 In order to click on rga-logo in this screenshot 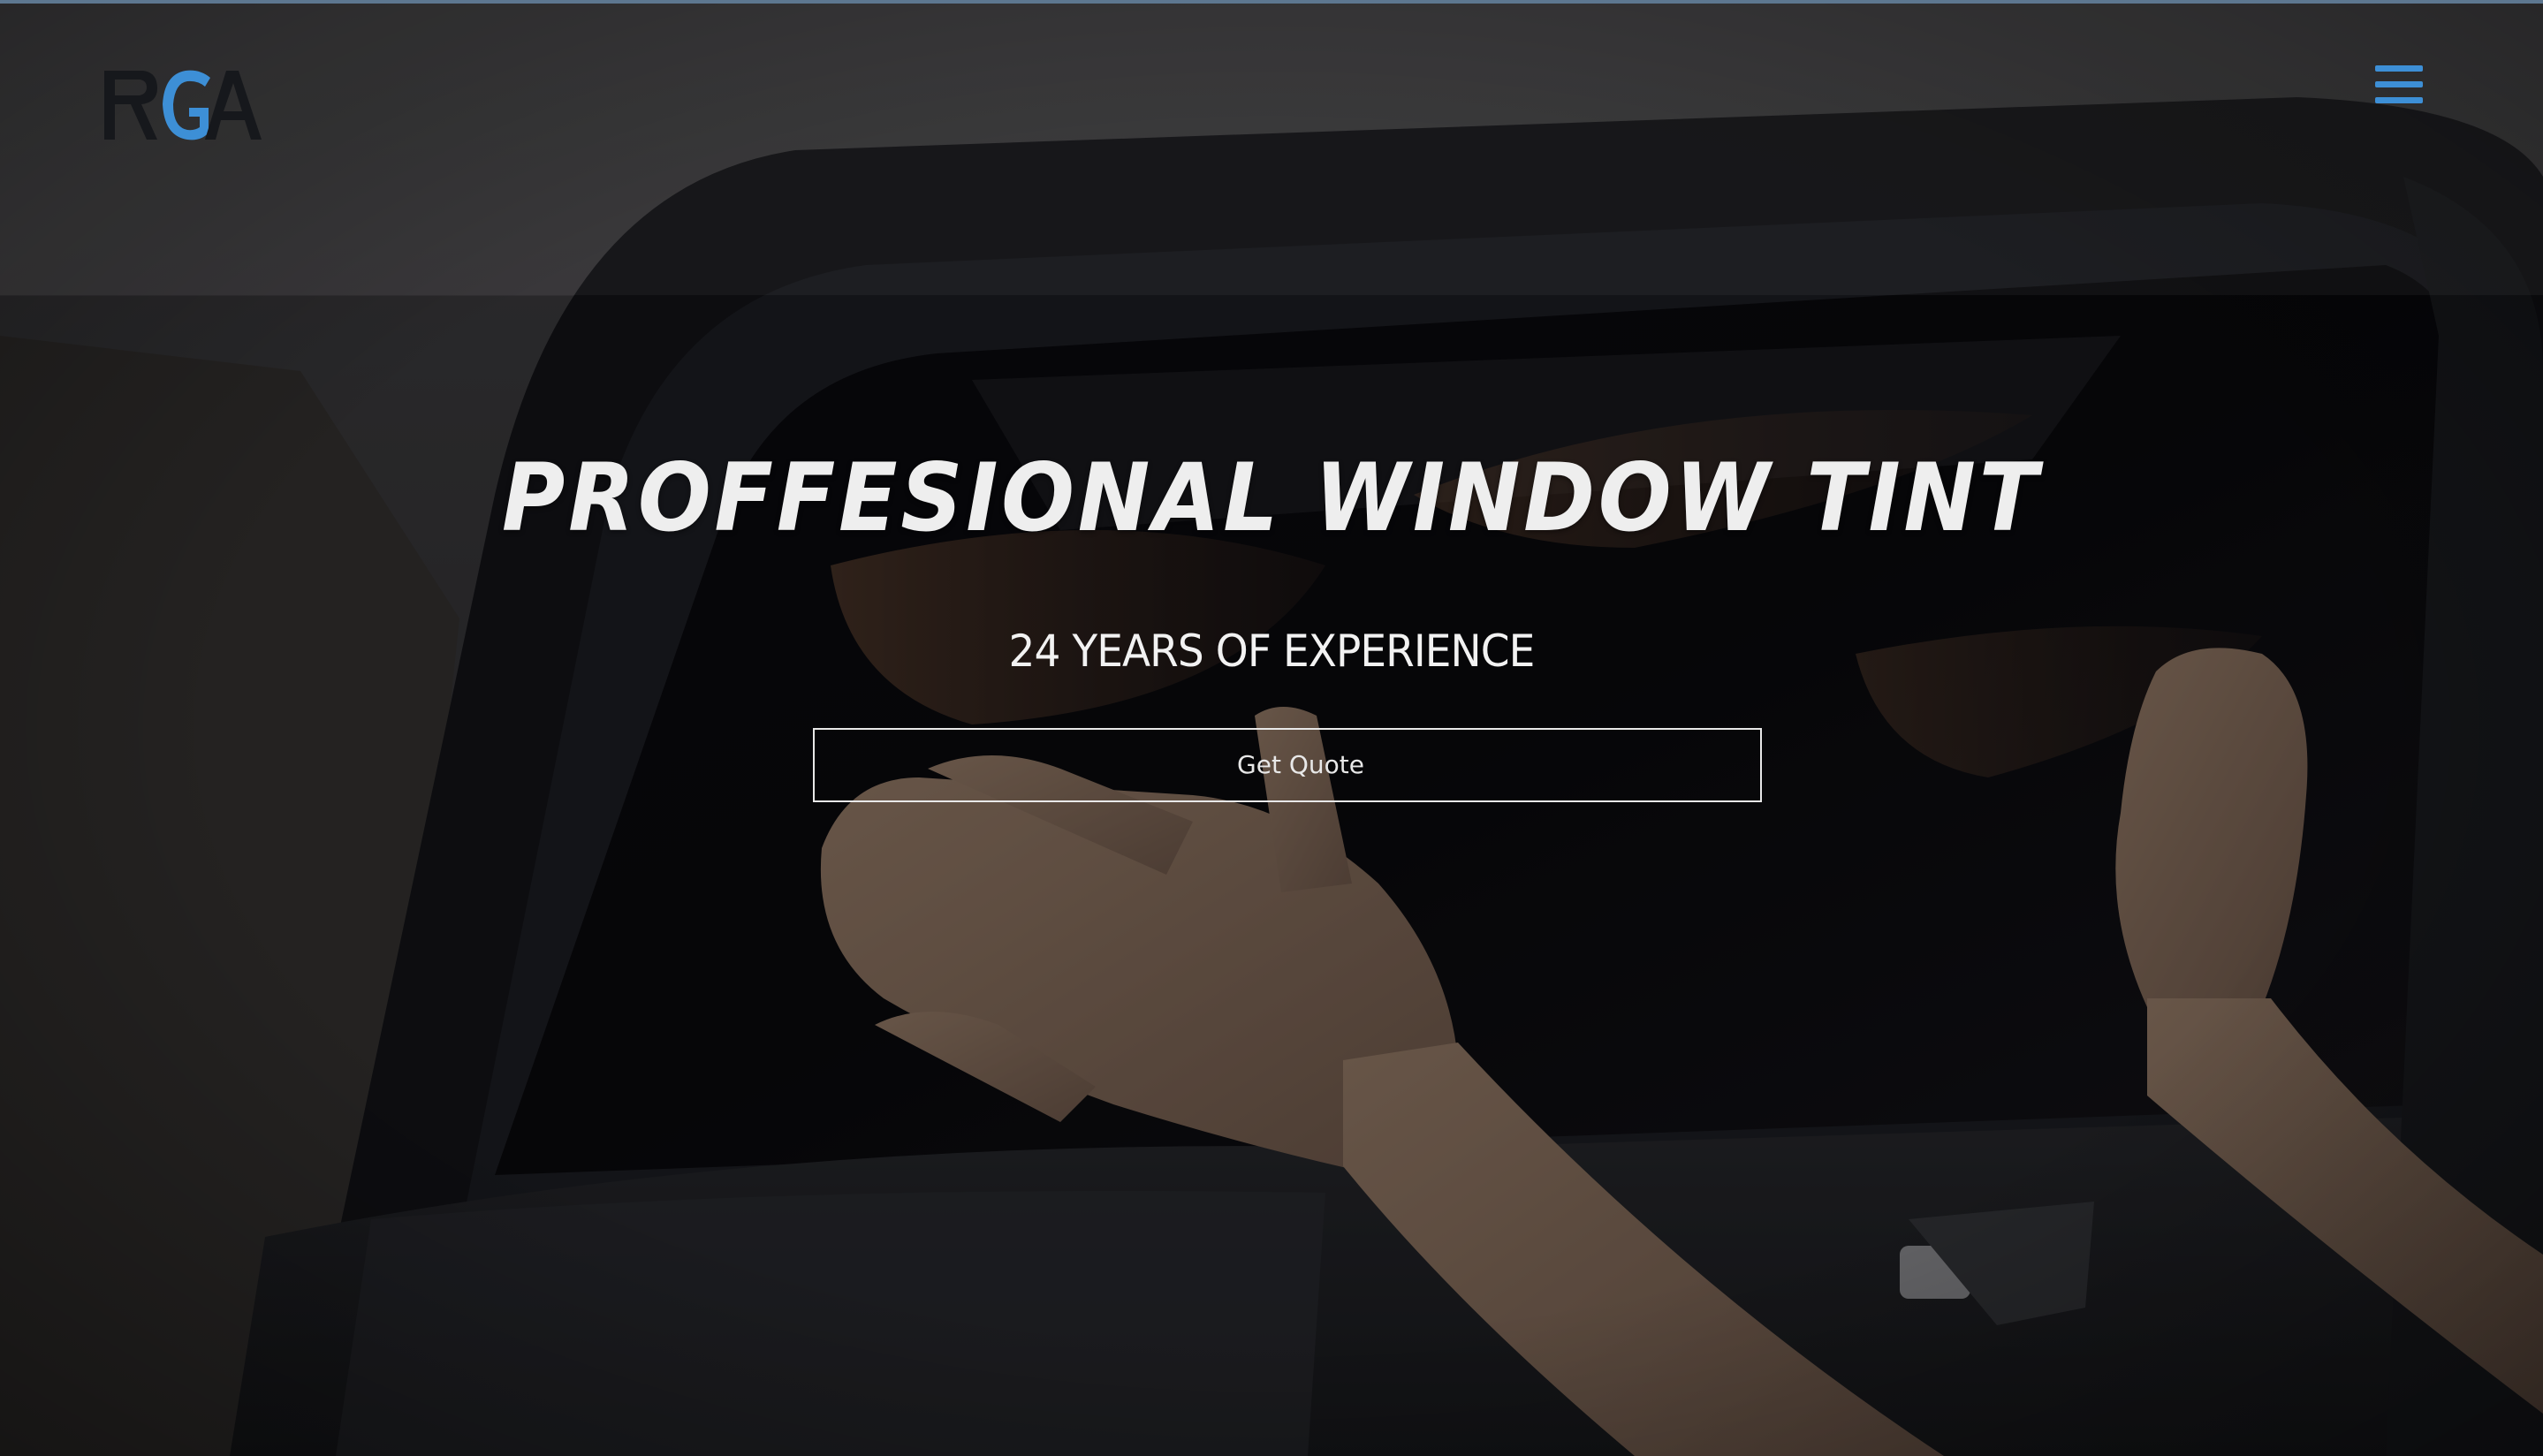, I will do `click(181, 105)`.